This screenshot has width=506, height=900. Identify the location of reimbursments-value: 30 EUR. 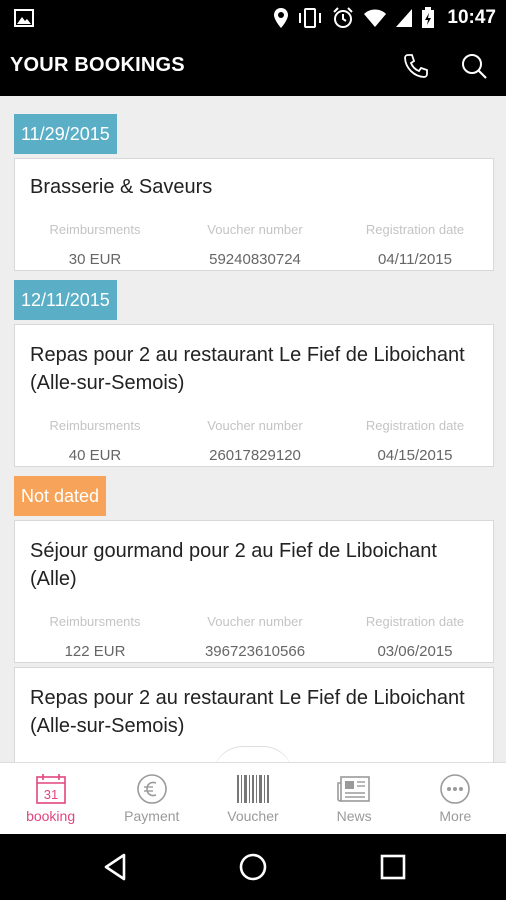
(95, 259).